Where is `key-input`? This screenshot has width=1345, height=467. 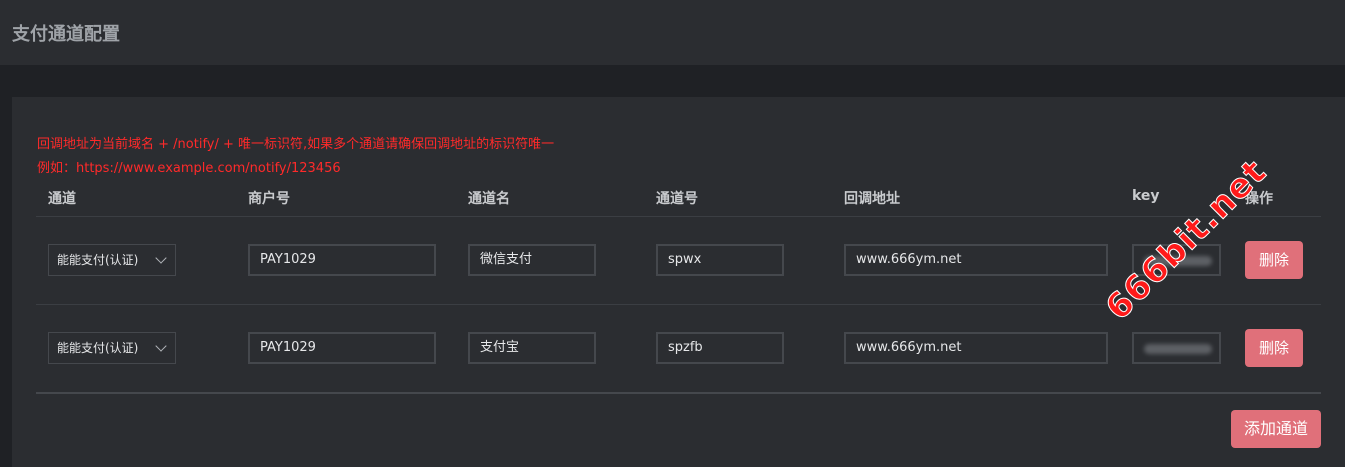
key-input is located at coordinates (1176, 348).